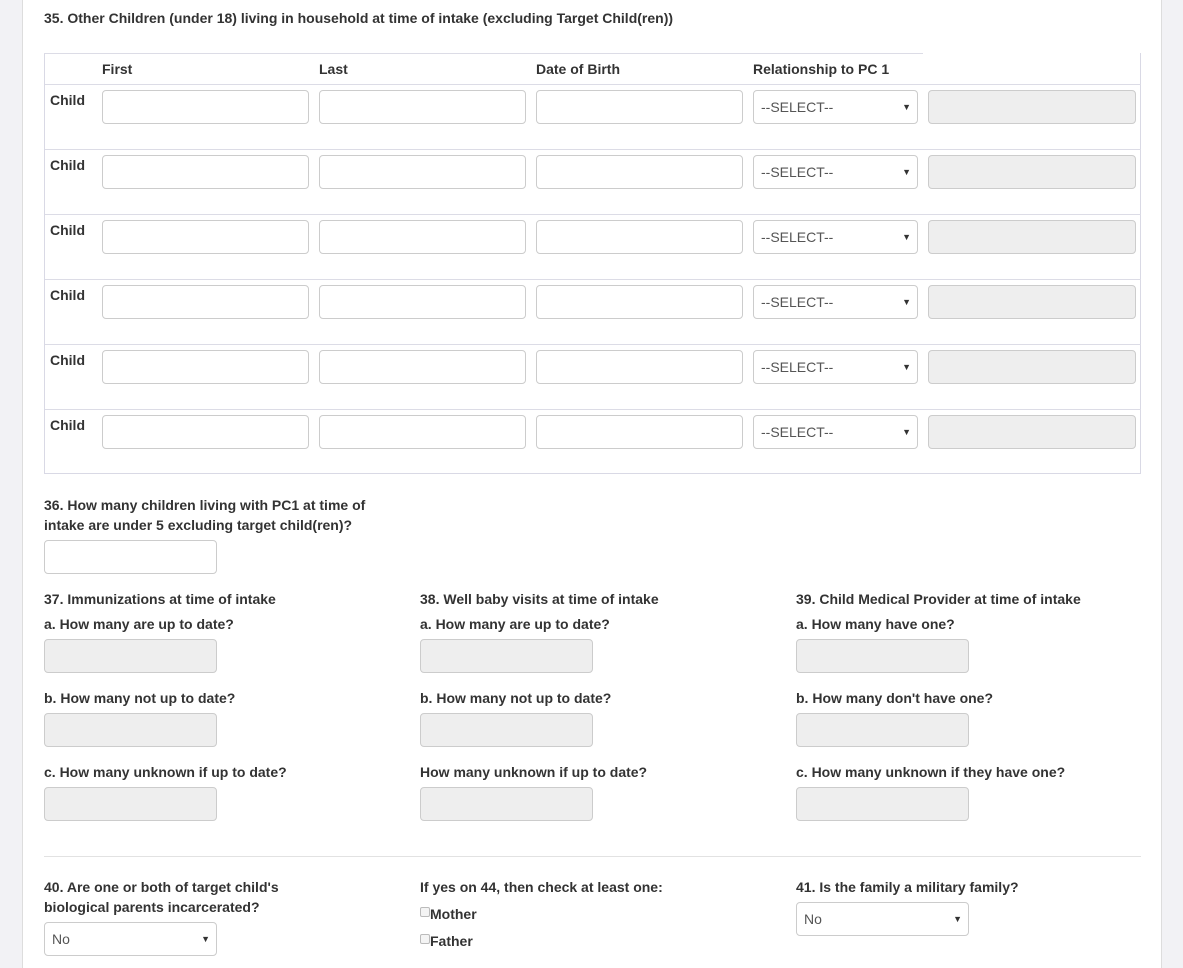 The height and width of the screenshot is (968, 1183). I want to click on mother-checkbox-row: Mother, so click(448, 914).